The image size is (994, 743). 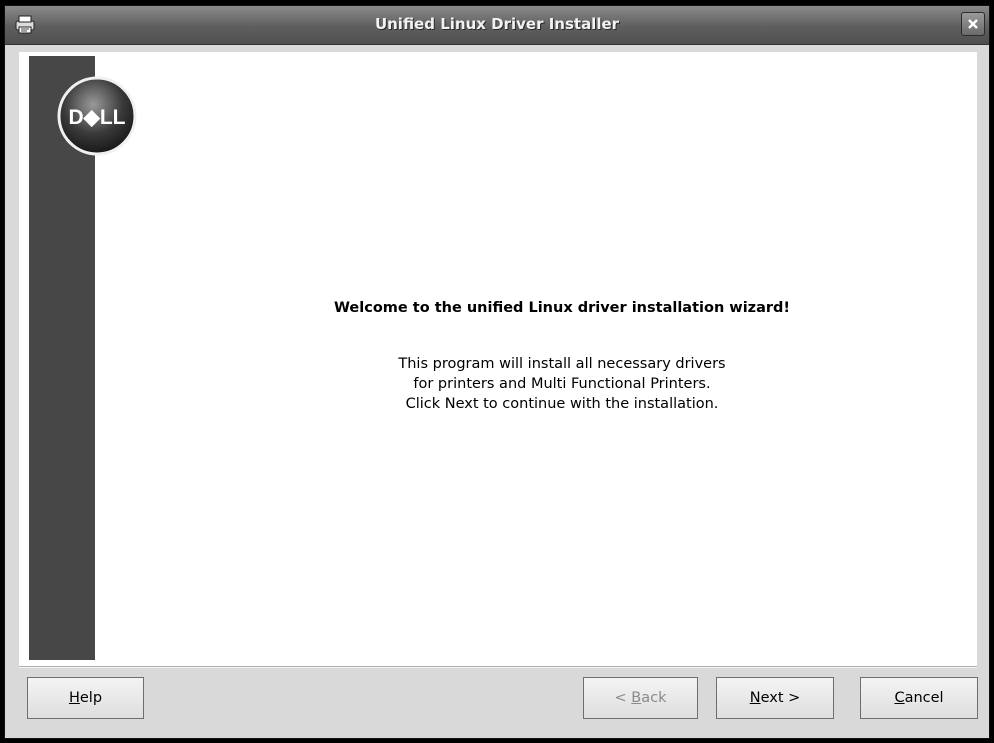 I want to click on title-bar: Unified Linux Driver Installer, so click(x=497, y=25).